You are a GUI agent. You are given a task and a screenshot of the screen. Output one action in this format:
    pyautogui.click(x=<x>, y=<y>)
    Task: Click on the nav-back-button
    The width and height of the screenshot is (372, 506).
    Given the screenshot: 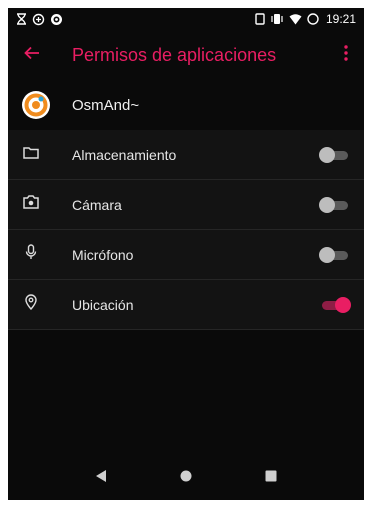 What is the action you would take?
    pyautogui.click(x=101, y=478)
    